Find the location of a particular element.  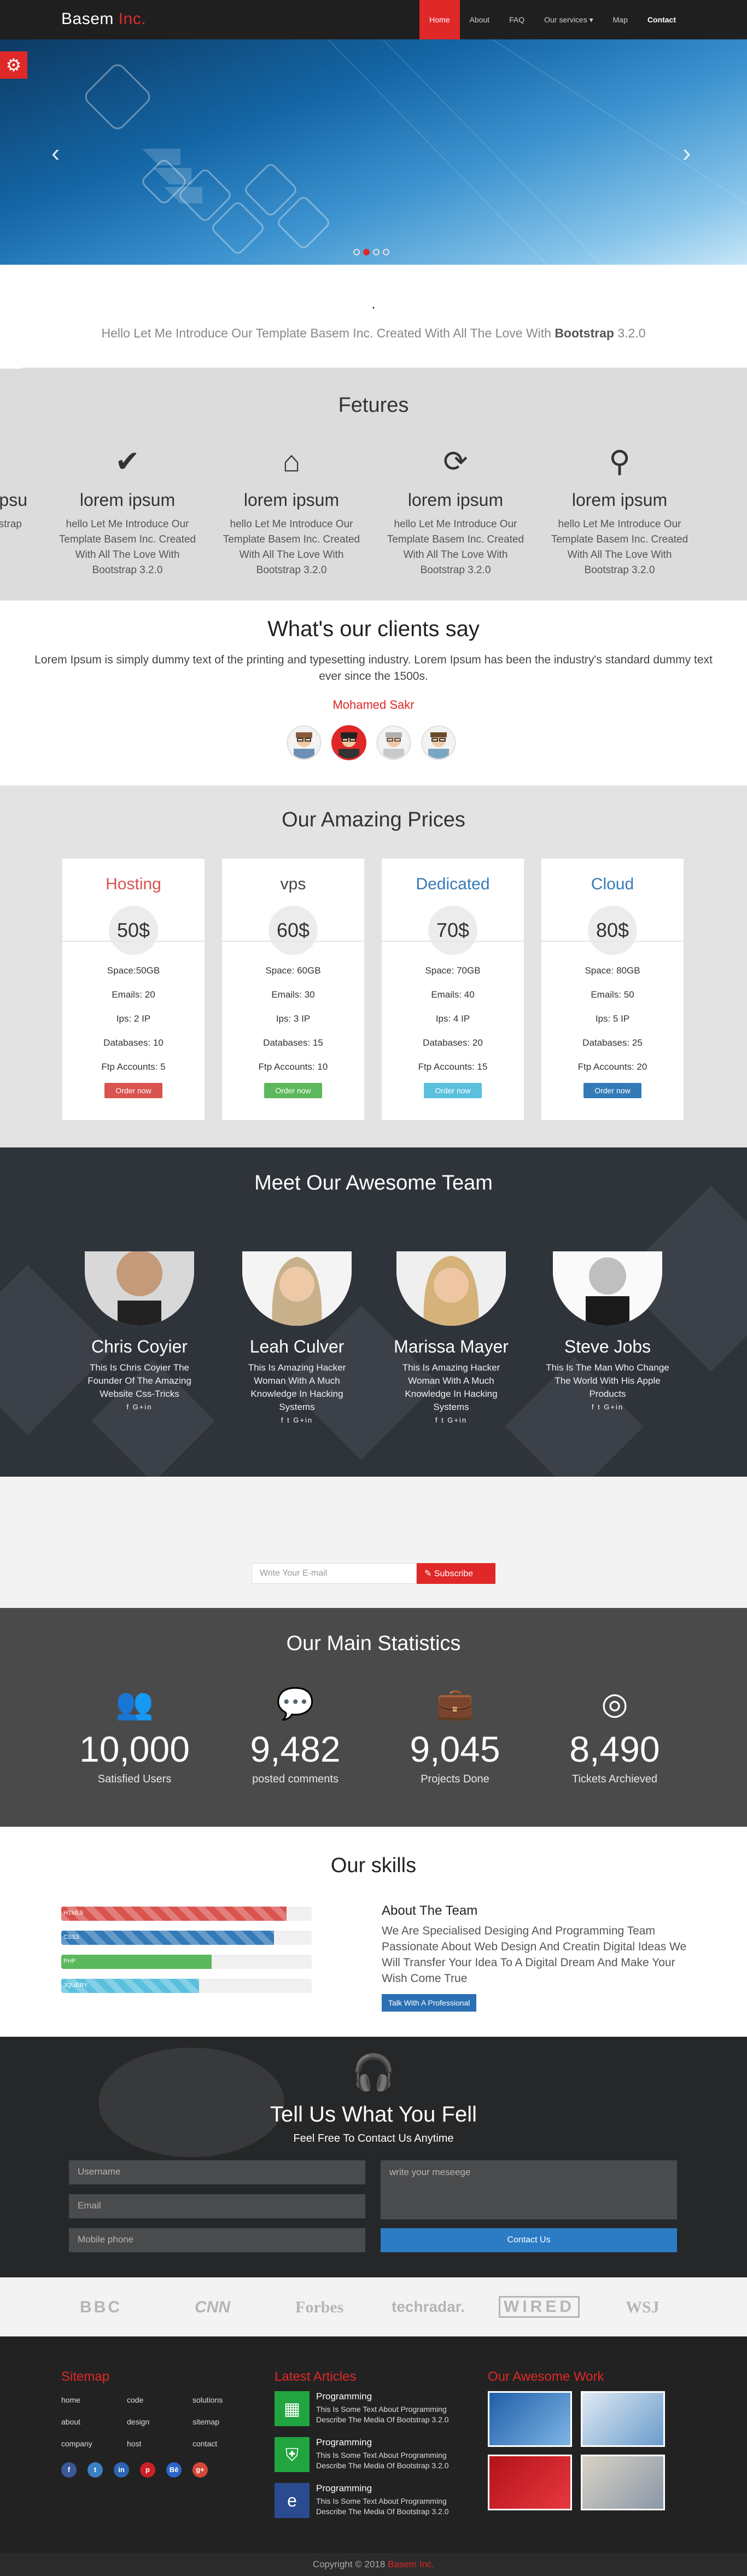

email-input: Write Your E-mail is located at coordinates (335, 1574).